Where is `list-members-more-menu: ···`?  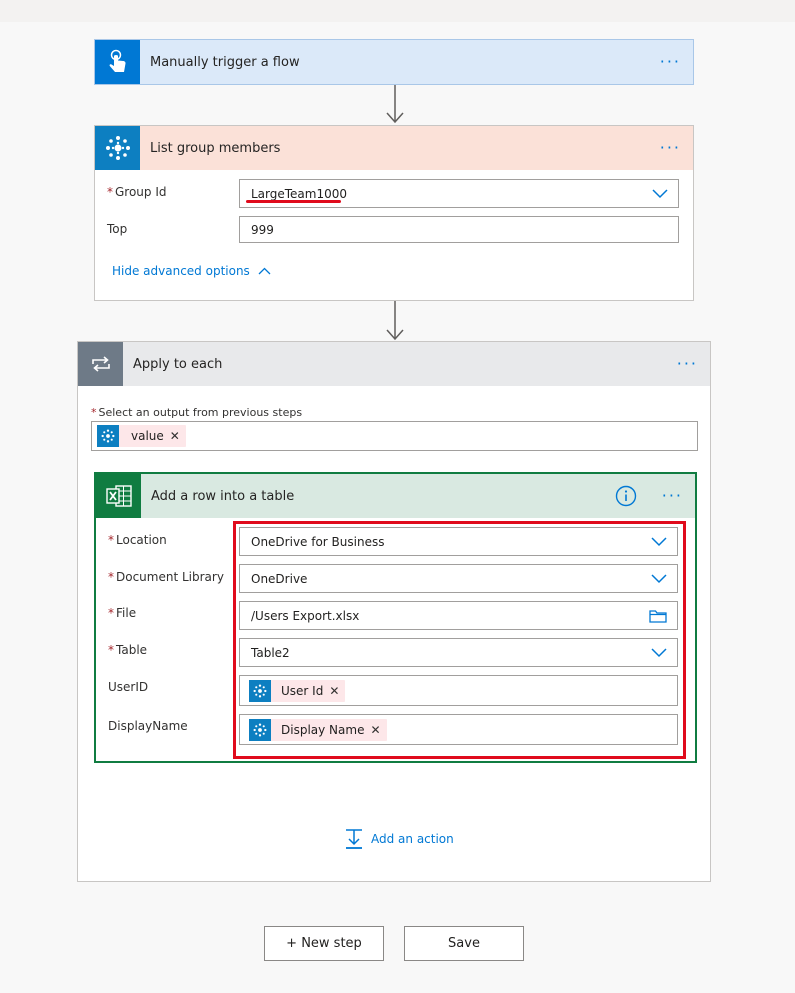 list-members-more-menu: ··· is located at coordinates (670, 148).